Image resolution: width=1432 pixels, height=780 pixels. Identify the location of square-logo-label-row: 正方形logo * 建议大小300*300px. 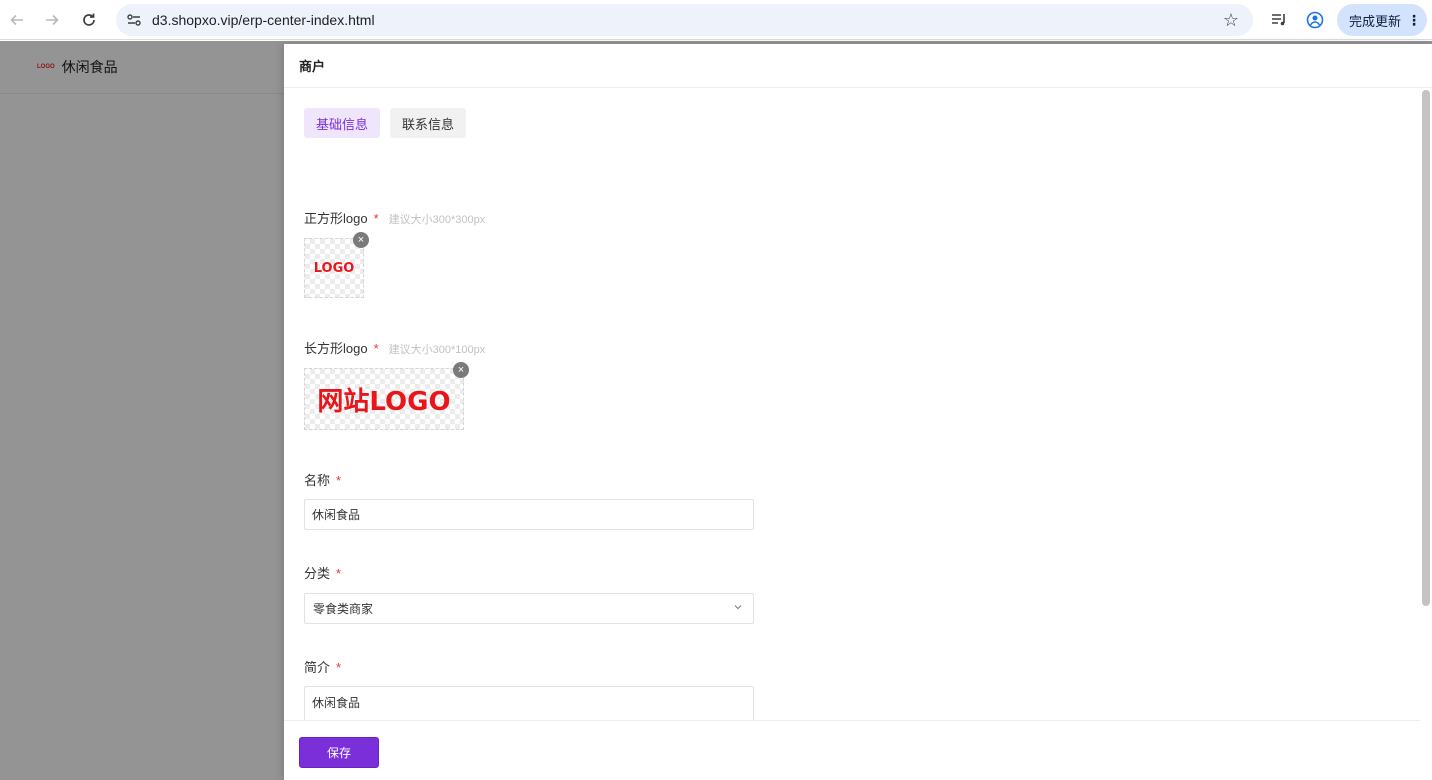
(394, 217).